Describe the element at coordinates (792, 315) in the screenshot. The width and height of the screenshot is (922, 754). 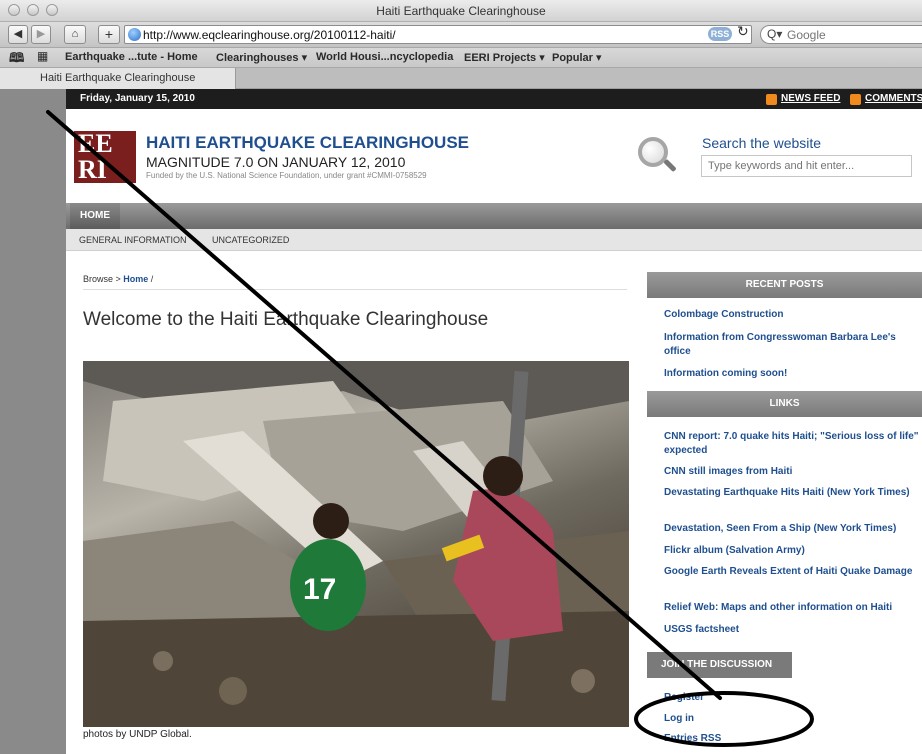
I see `recent-post-link: Colombage Construction` at that location.